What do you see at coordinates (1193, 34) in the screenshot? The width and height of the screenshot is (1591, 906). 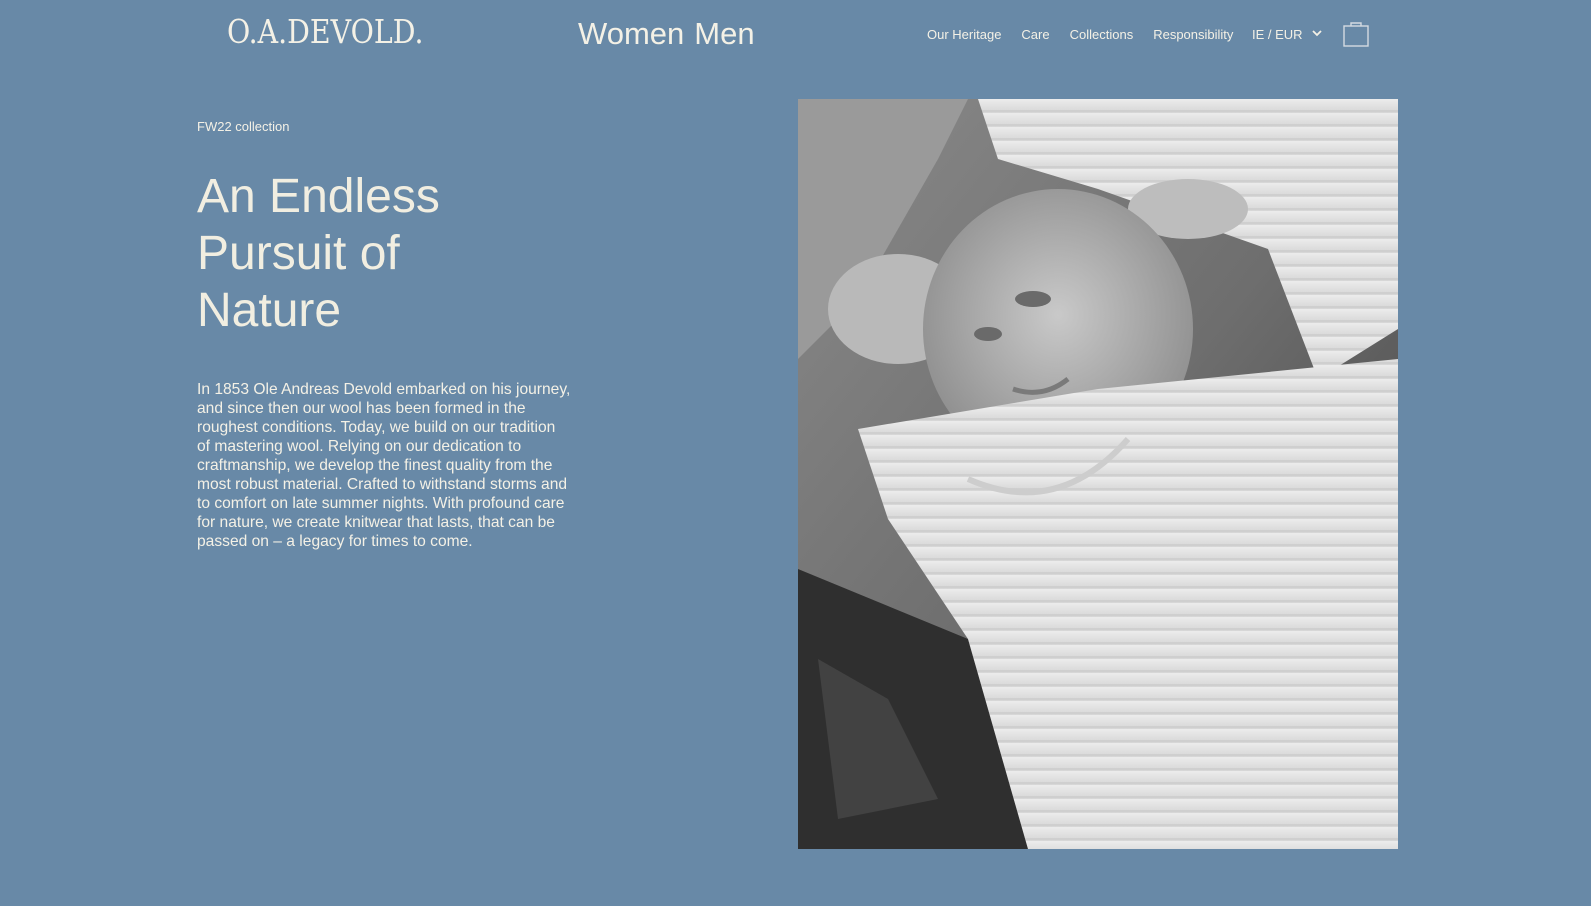 I see `nav-responsibility-link: Responsibility` at bounding box center [1193, 34].